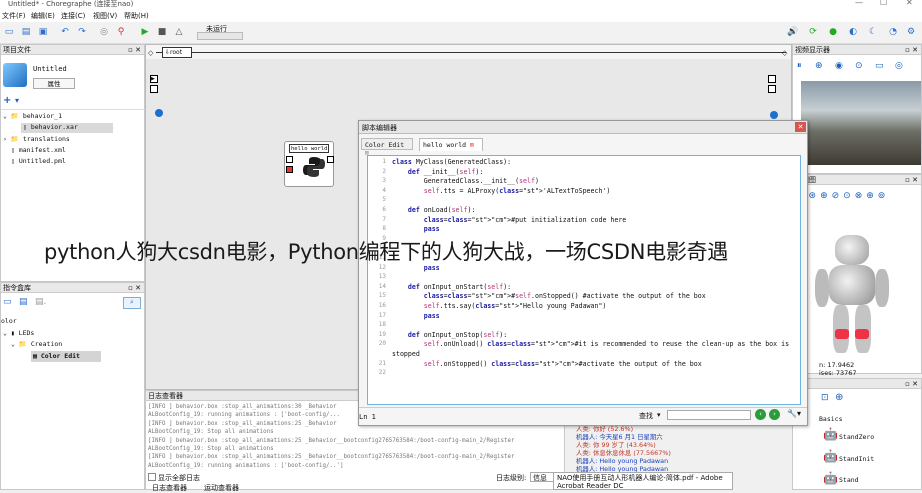 The height and width of the screenshot is (493, 922). Describe the element at coordinates (899, 66) in the screenshot. I see `video-settings-icon: ◎` at that location.